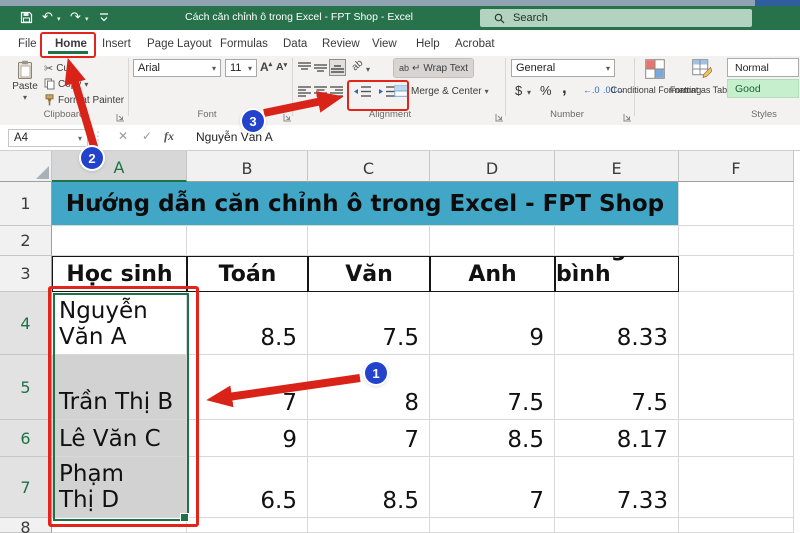  What do you see at coordinates (369, 241) in the screenshot?
I see `cell-C2` at bounding box center [369, 241].